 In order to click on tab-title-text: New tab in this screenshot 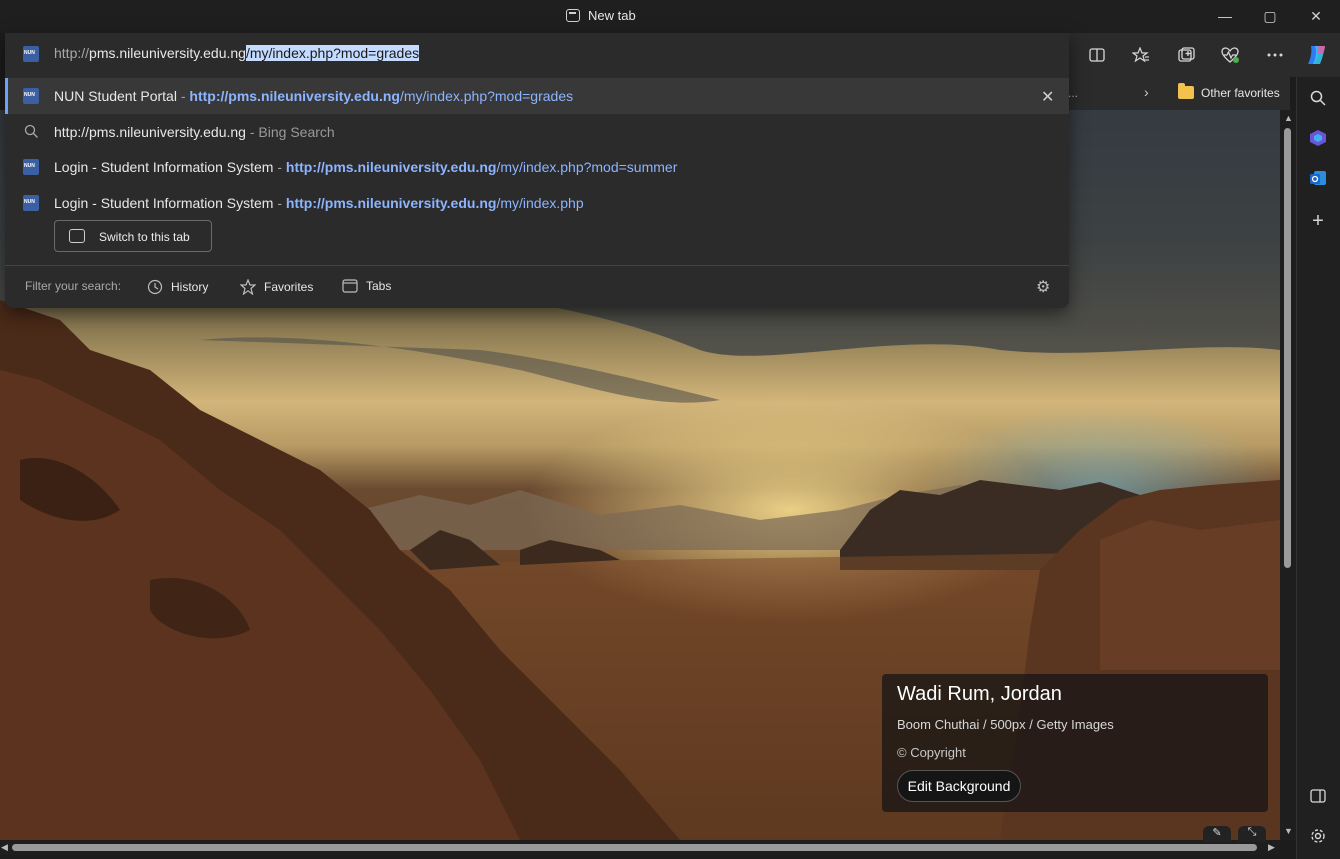, I will do `click(612, 15)`.